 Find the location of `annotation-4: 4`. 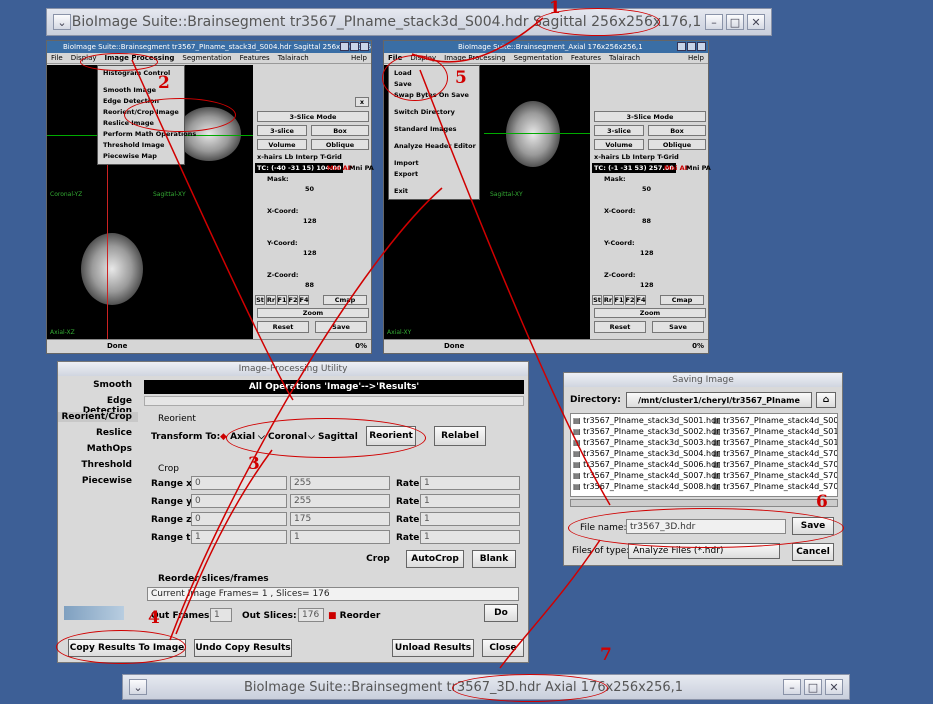

annotation-4: 4 is located at coordinates (154, 618).